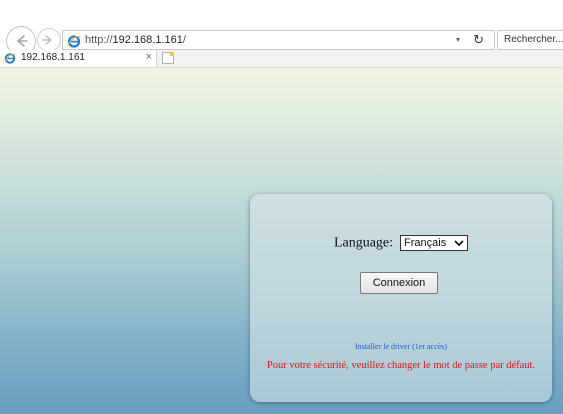 The width and height of the screenshot is (563, 414). Describe the element at coordinates (168, 58) in the screenshot. I see `new-tab-icon` at that location.